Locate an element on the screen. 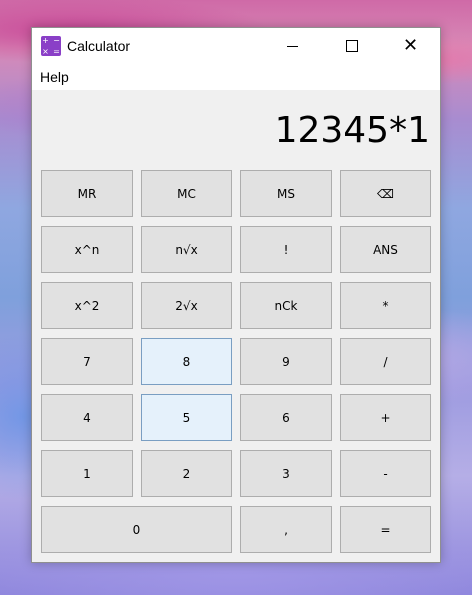  digit-4-button: 4 is located at coordinates (87, 417).